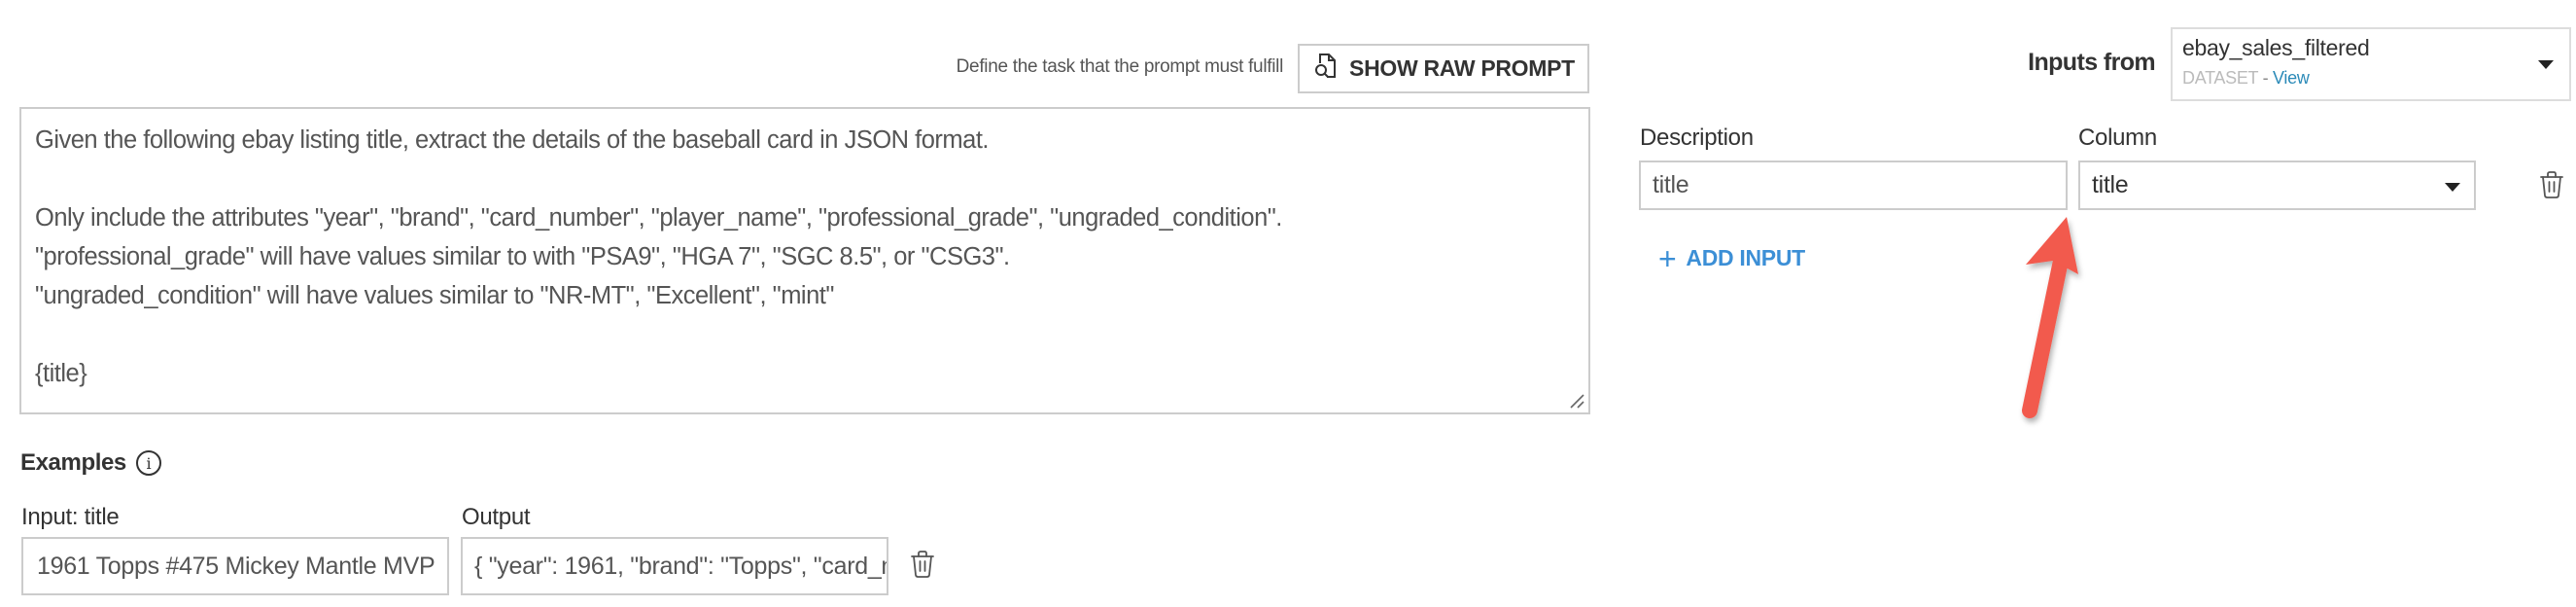  I want to click on example-input-field: 1961 Topps #475 Mickey Mantle MVP, so click(235, 566).